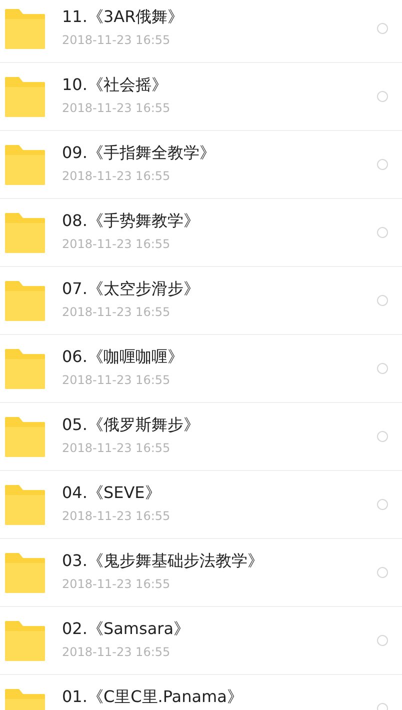  I want to click on folder-name: 09.《手指舞全教学》, so click(139, 152).